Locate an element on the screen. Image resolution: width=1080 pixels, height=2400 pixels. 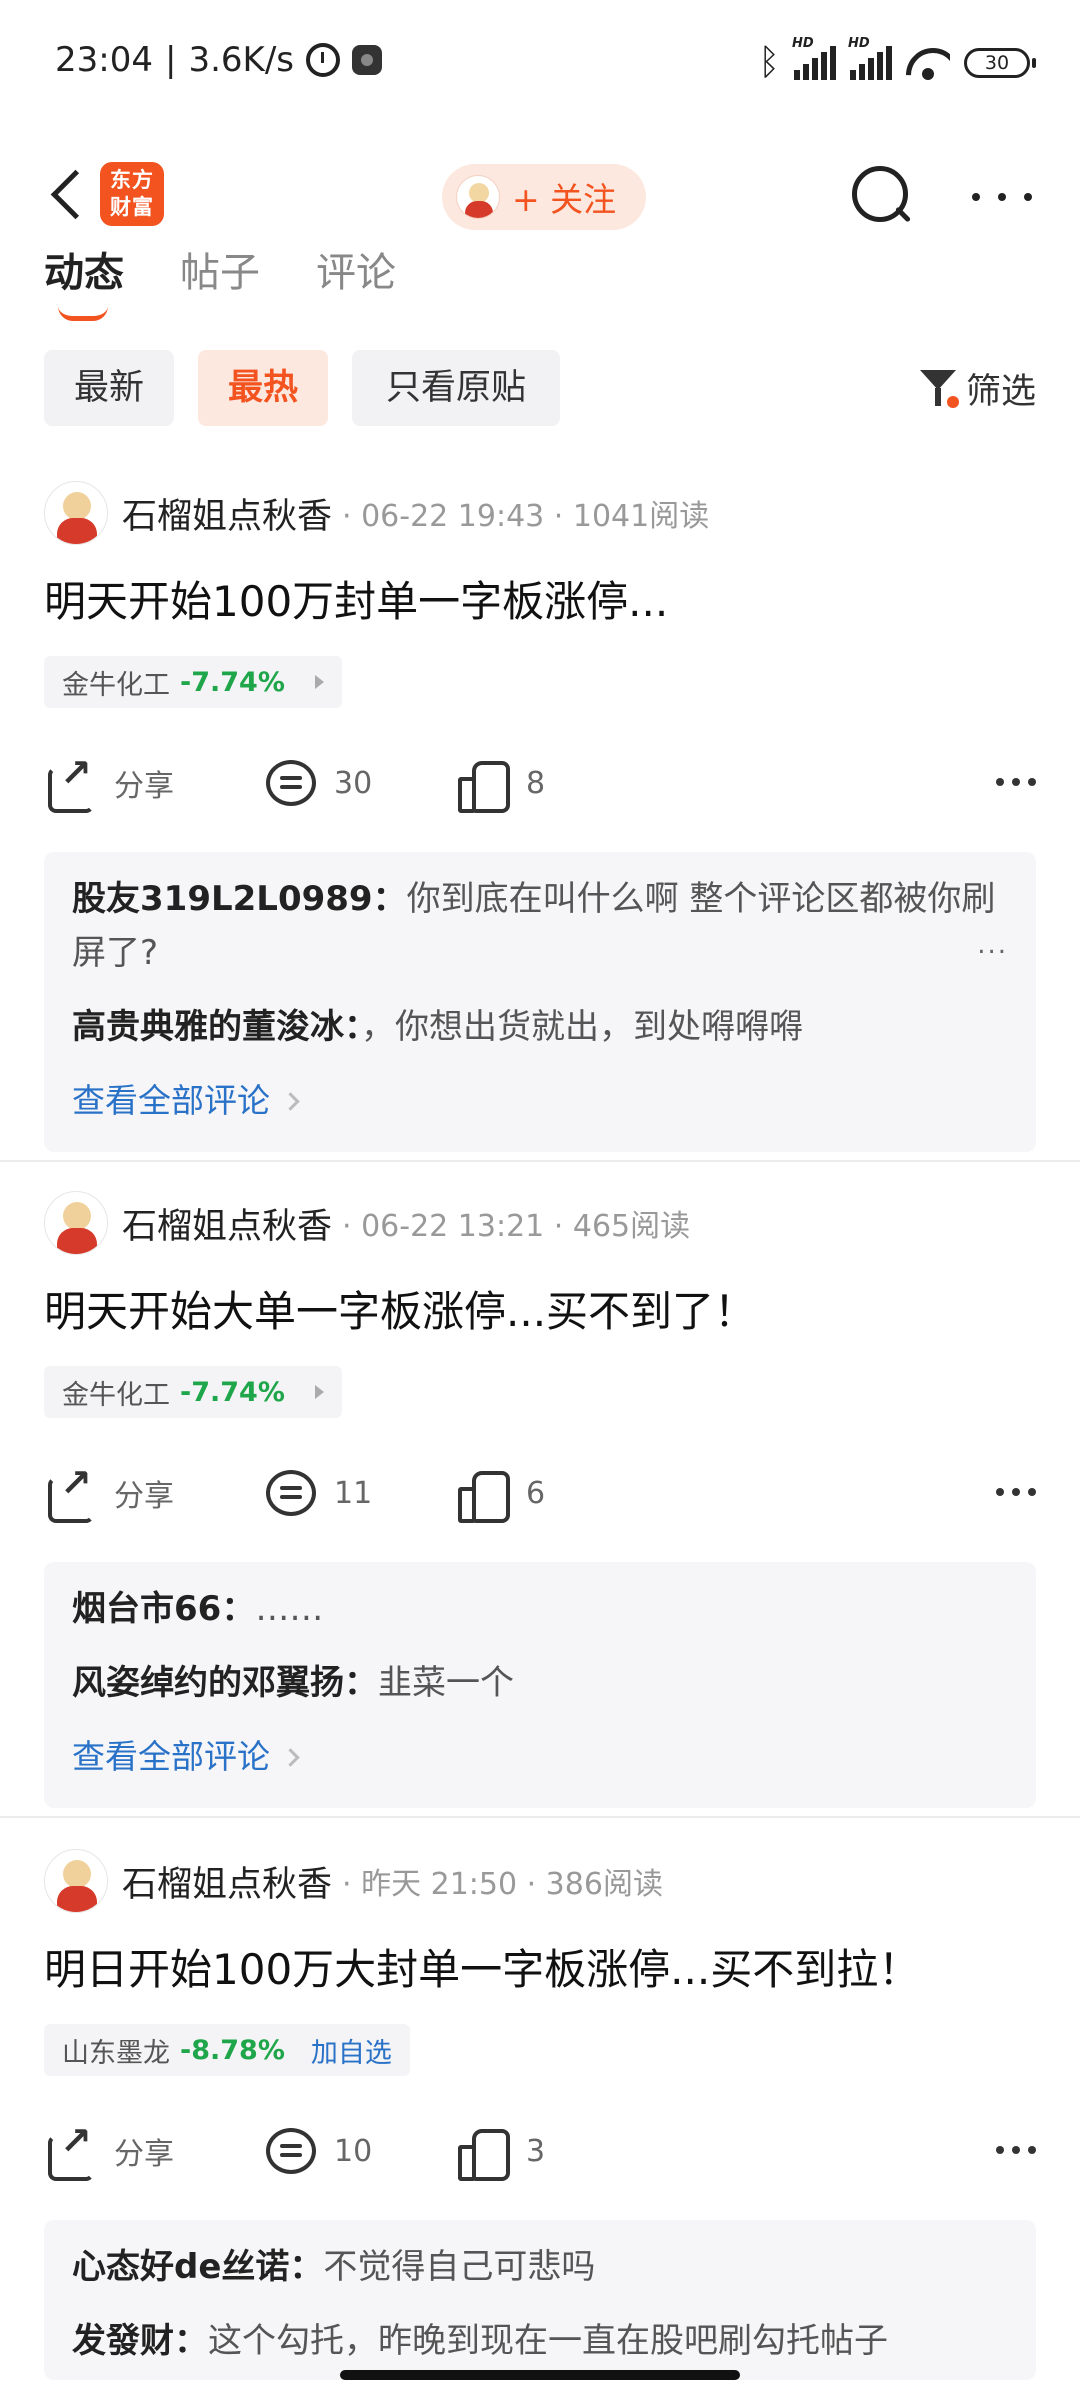
comment-button: 30 is located at coordinates (319, 783).